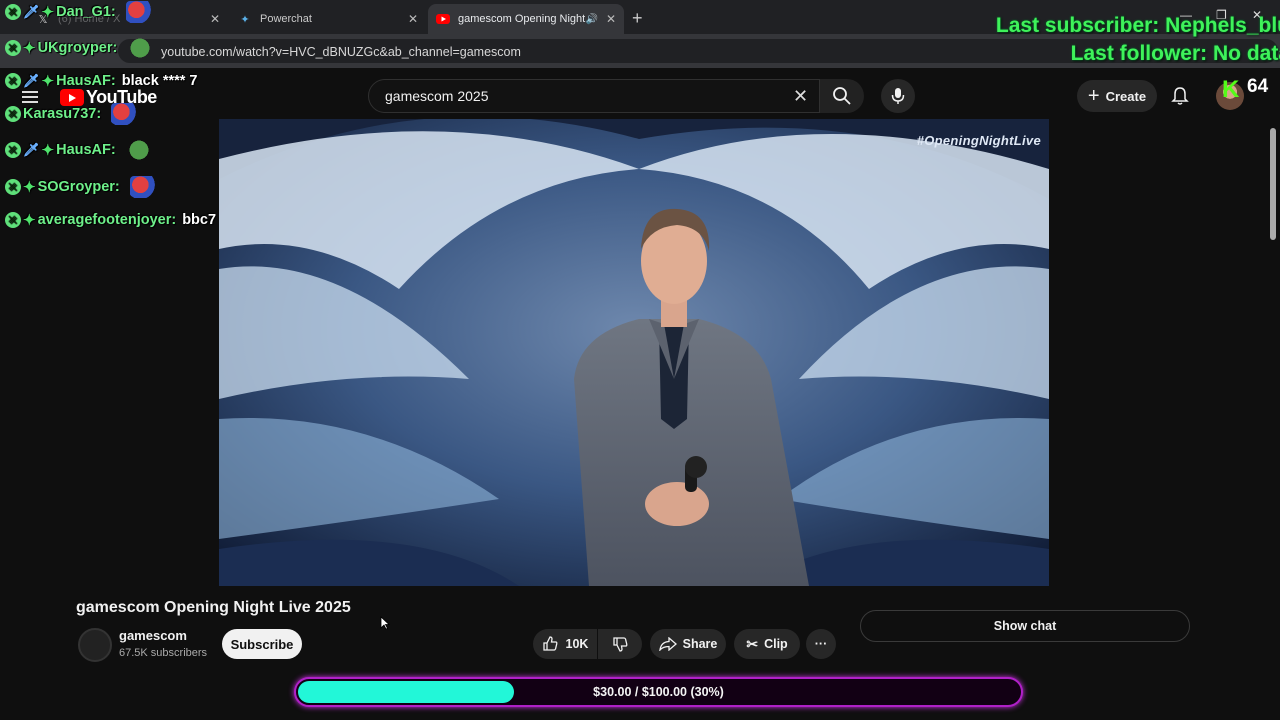 The width and height of the screenshot is (1280, 720). Describe the element at coordinates (385, 623) in the screenshot. I see `mouse-cursor-icon` at that location.